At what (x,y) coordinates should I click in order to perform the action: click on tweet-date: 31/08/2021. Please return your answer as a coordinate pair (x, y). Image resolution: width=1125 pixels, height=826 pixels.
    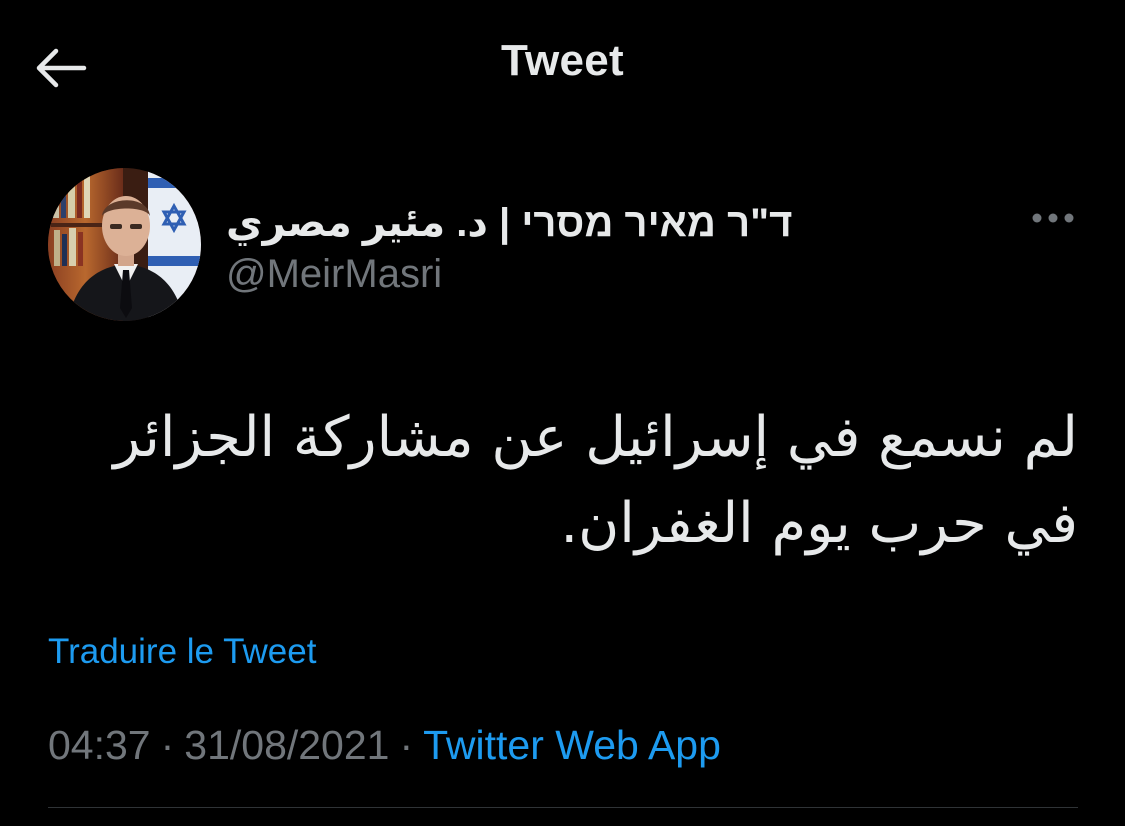
    Looking at the image, I should click on (287, 745).